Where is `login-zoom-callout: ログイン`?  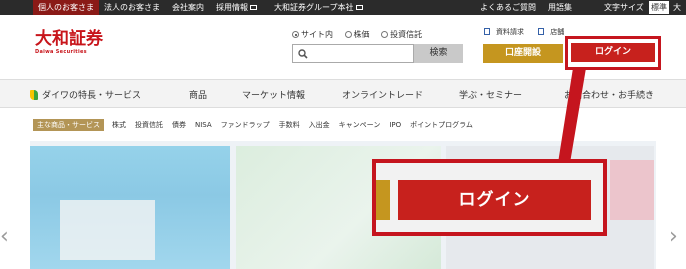
login-zoom-callout: ログイン is located at coordinates (489, 197).